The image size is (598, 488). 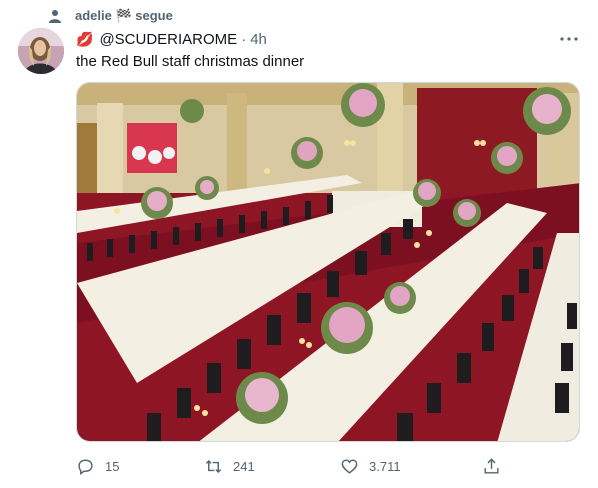 What do you see at coordinates (55, 16) in the screenshot?
I see `person-icon` at bounding box center [55, 16].